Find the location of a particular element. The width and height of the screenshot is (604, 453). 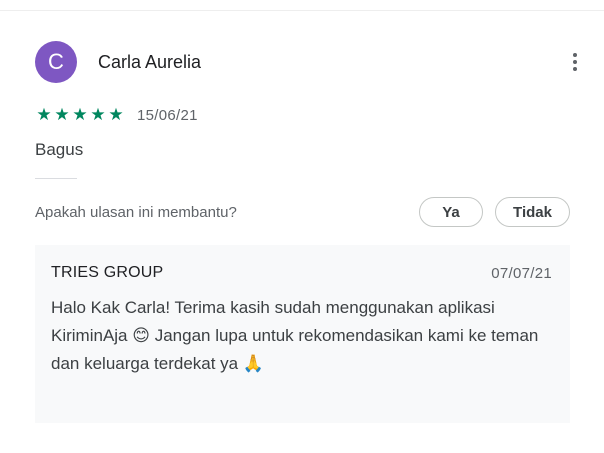

reply-date: 07/07/21 is located at coordinates (521, 273).